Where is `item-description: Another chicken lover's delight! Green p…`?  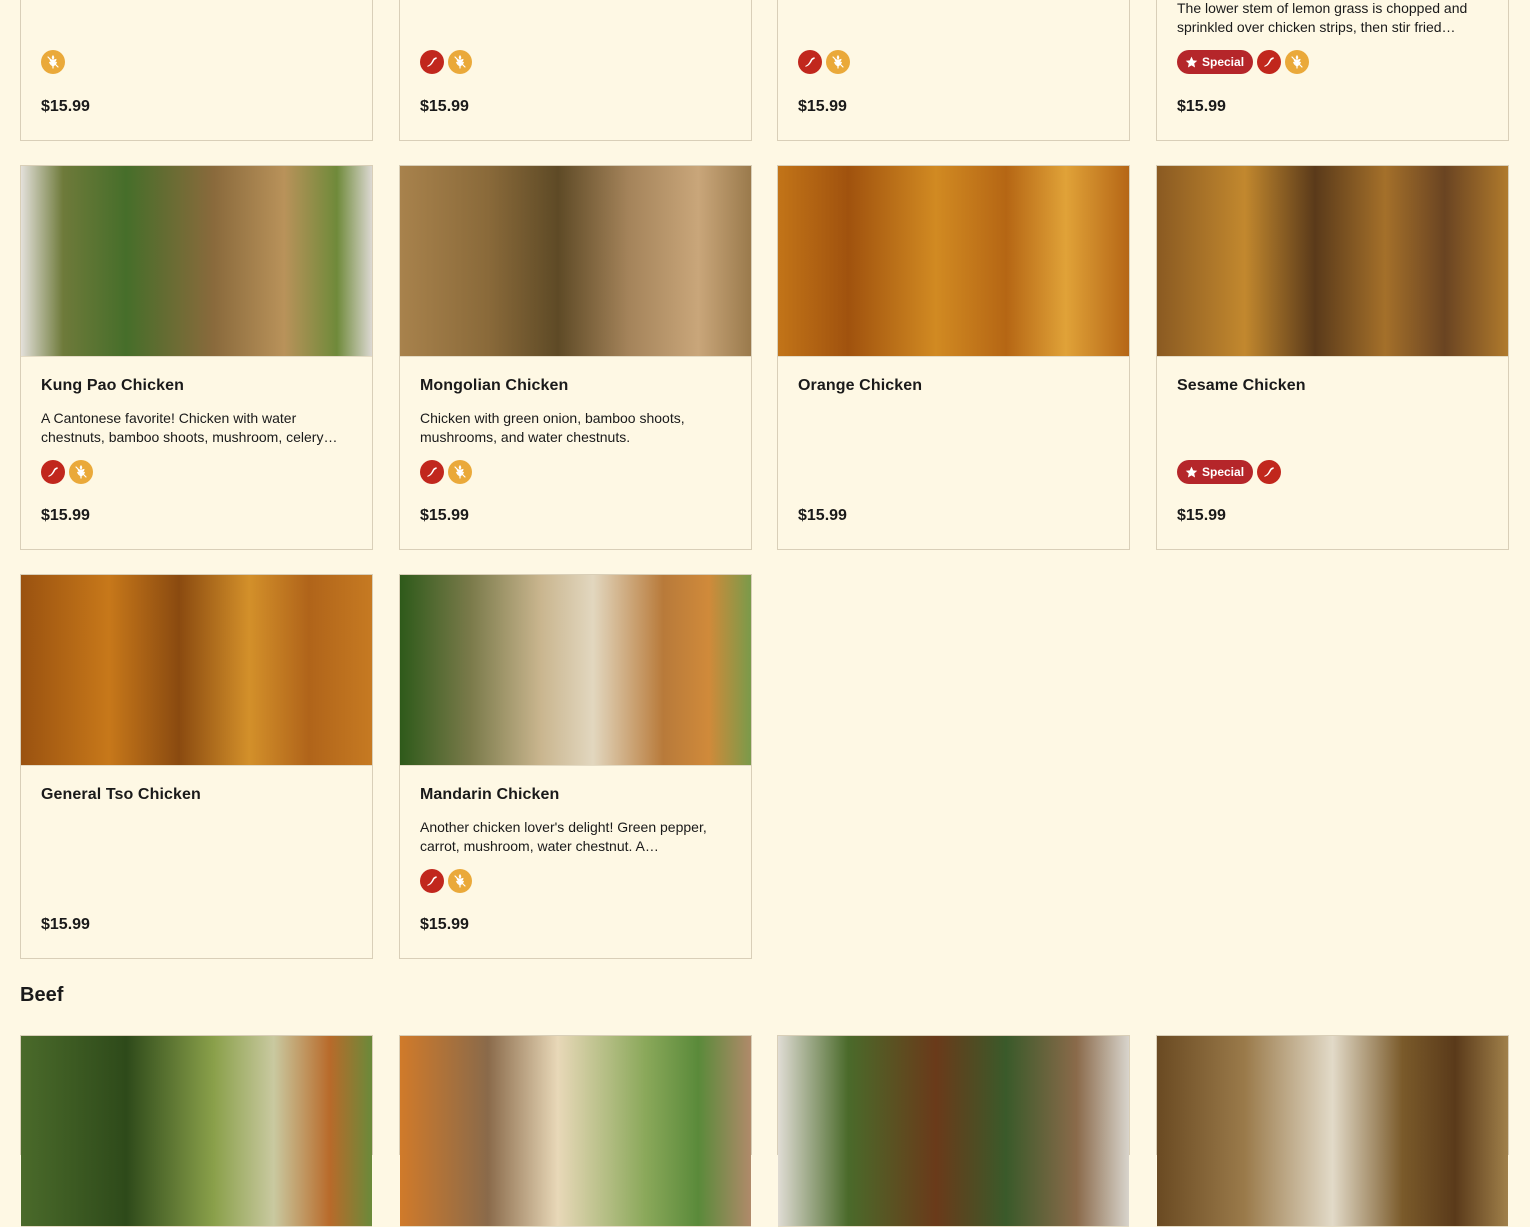
item-description: Another chicken lover's delight! Green p… is located at coordinates (563, 836).